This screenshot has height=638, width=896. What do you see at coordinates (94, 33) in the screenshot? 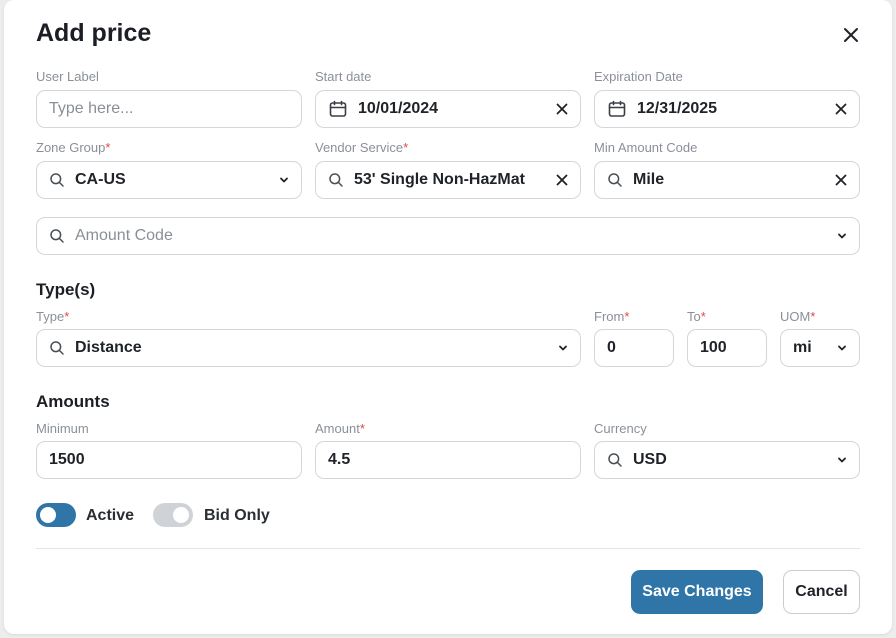
I see `dialog-title: Add price` at bounding box center [94, 33].